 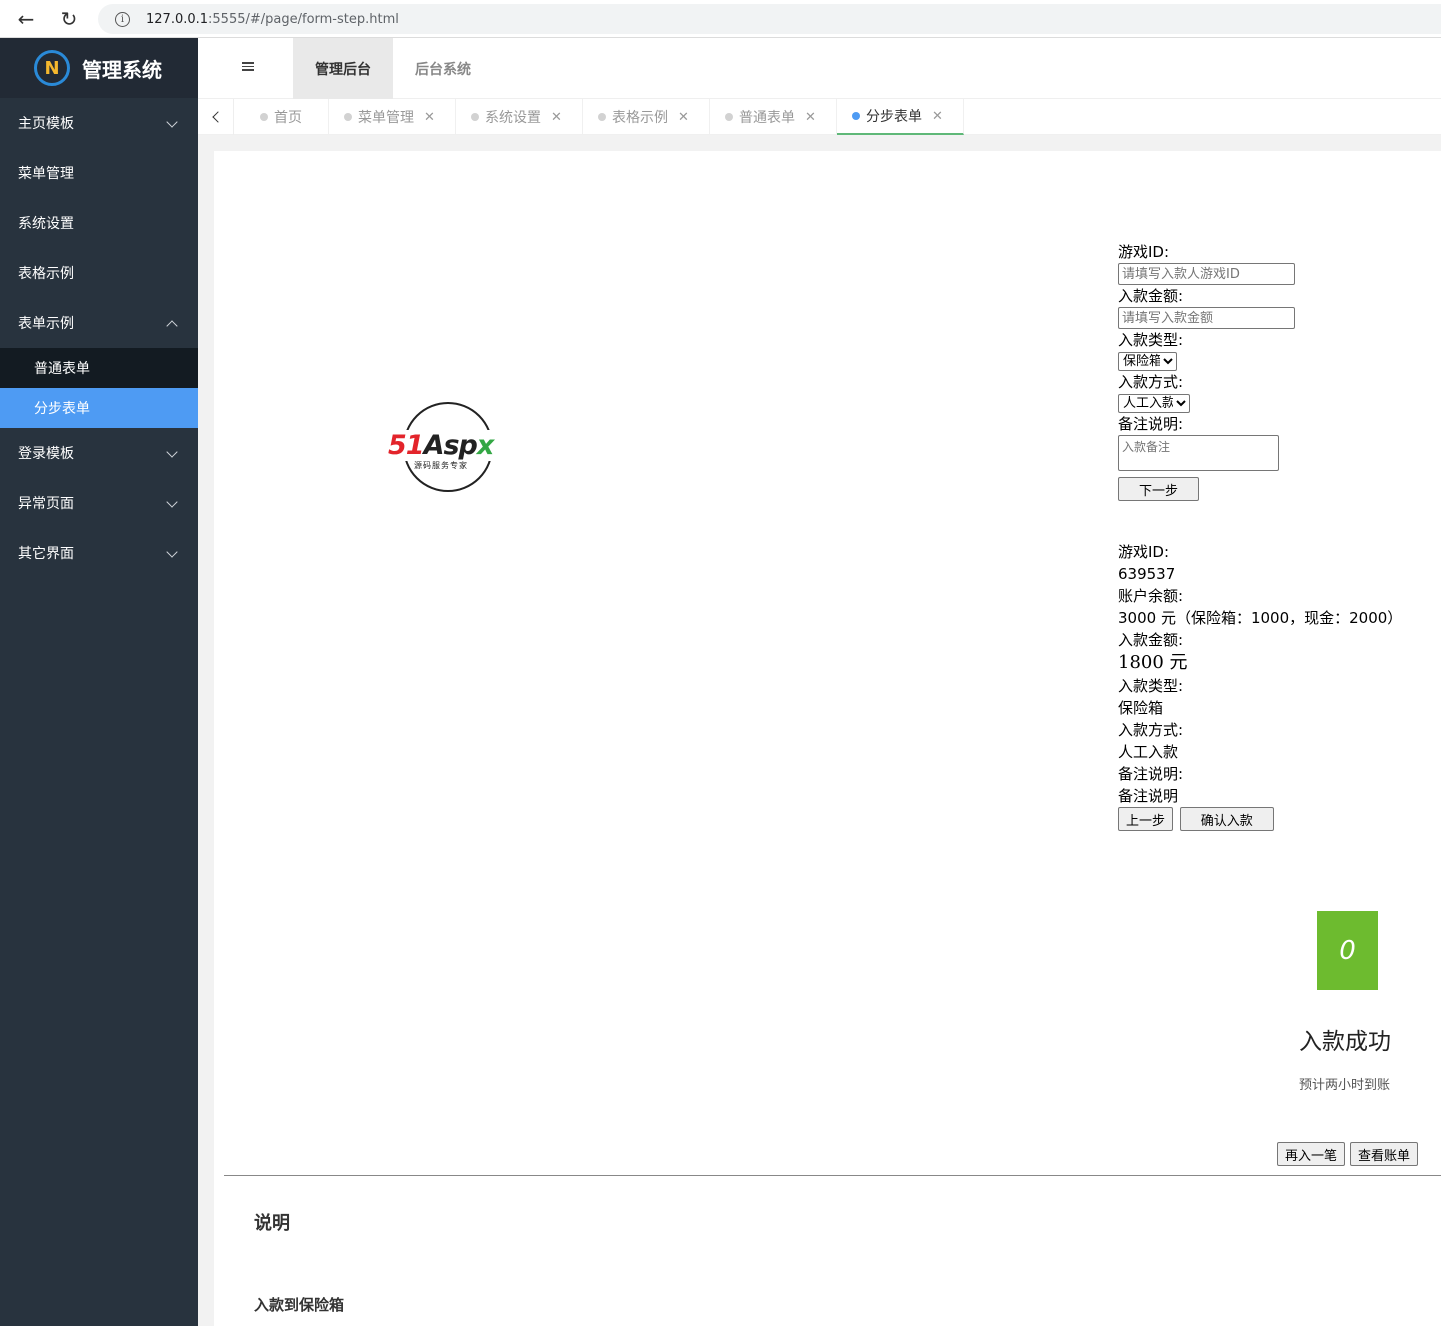 I want to click on sidebar-subitem-step-form: 分步表单, so click(x=99, y=408).